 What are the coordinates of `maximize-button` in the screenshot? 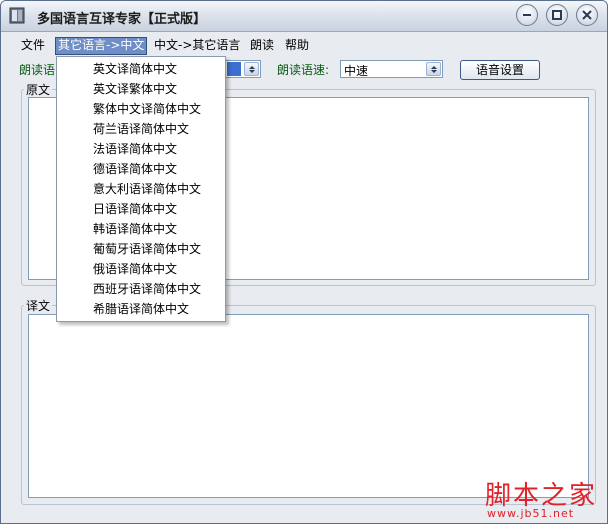 It's located at (557, 15).